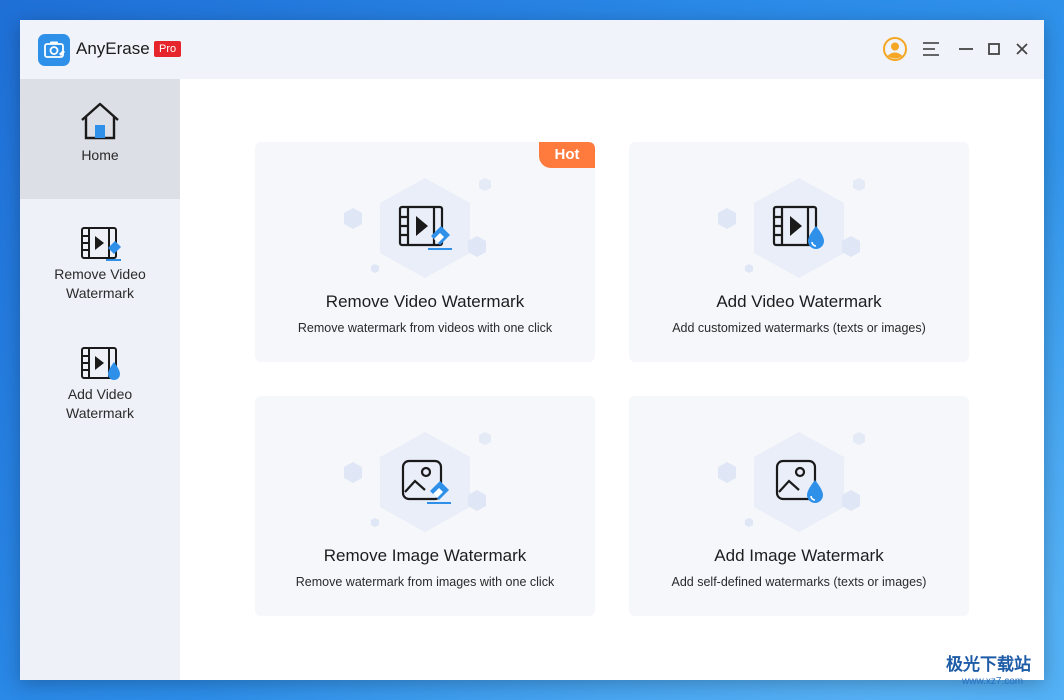 This screenshot has width=1064, height=700. Describe the element at coordinates (425, 301) in the screenshot. I see `card-title: Remove Video Watermark` at that location.